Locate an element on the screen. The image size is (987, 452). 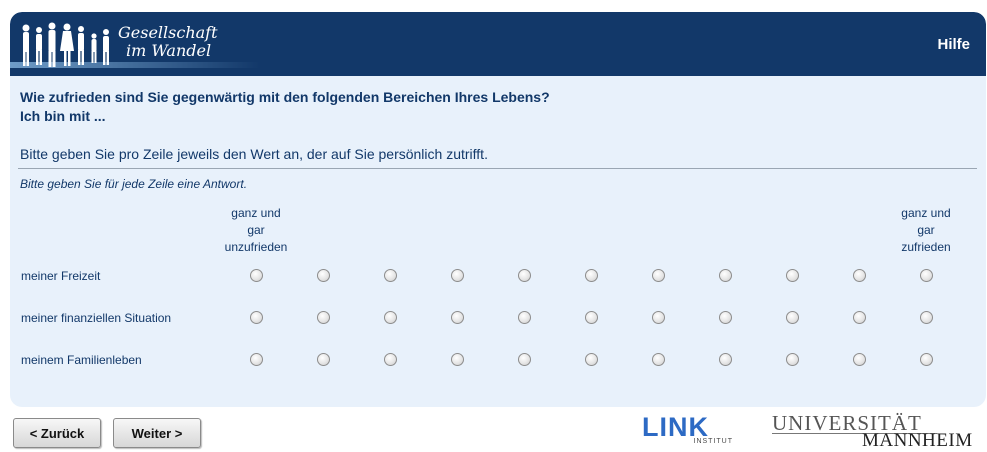
scale-low-anchor: ganz und gar unzufrieden is located at coordinates (256, 230).